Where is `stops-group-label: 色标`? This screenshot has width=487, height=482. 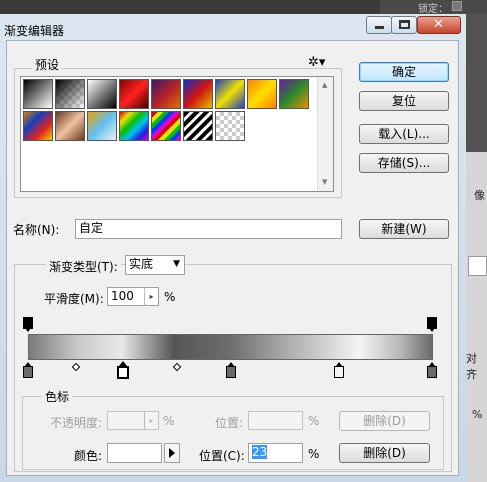 stops-group-label: 色标 is located at coordinates (57, 396).